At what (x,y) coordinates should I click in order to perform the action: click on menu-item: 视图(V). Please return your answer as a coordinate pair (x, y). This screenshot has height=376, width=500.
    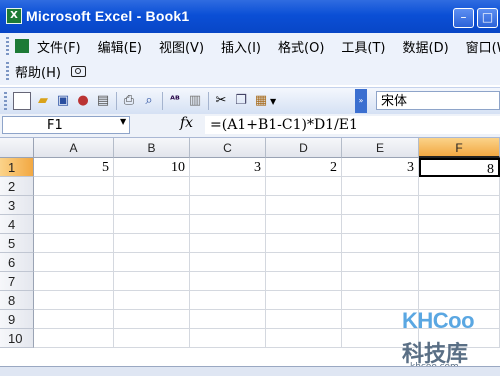
    Looking at the image, I should click on (181, 46).